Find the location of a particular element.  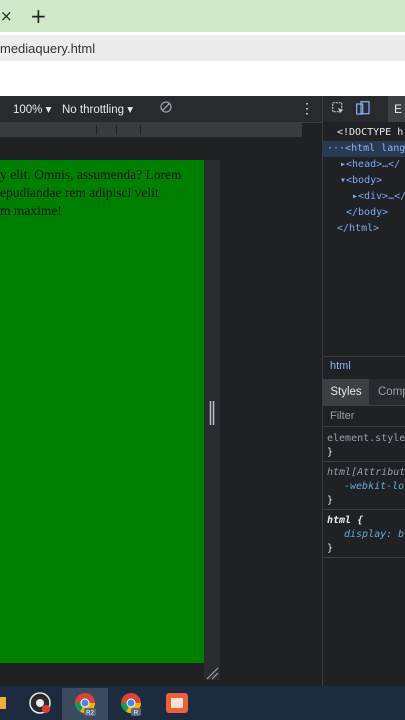

dom-node-html: ···<html lang= is located at coordinates (364, 149).